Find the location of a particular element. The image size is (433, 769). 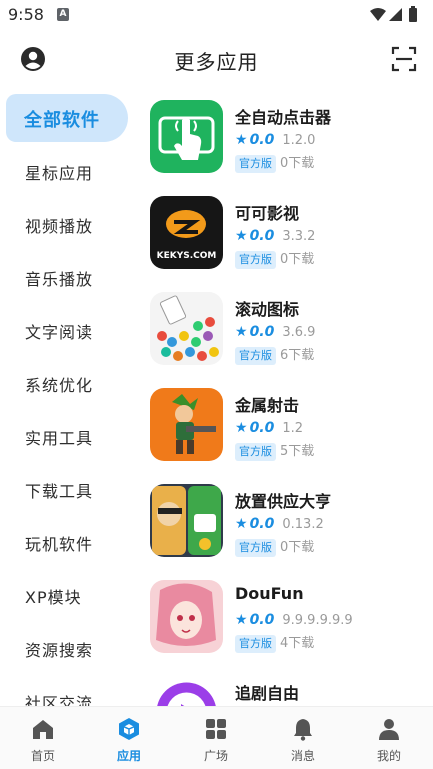

app-row: KEKYS.COM 可可影视 ★ 0.0 3.3.2 官方版 0下载 is located at coordinates (284, 232).